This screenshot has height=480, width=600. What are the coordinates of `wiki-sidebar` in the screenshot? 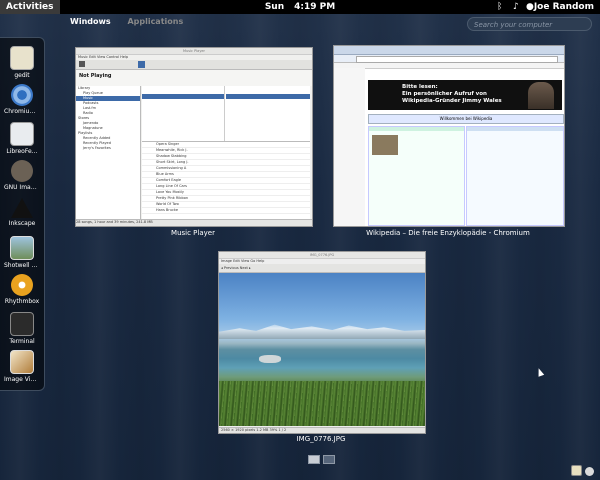 It's located at (349, 147).